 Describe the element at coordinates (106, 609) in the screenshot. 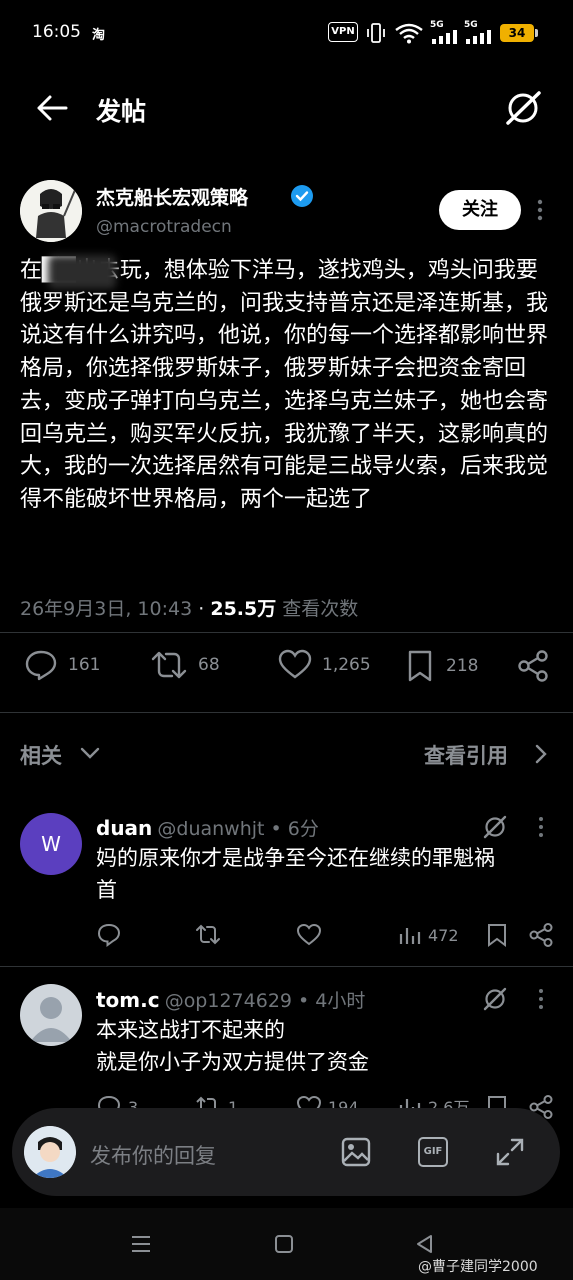

I see `post-date: 26年9月3日, 10:43` at that location.